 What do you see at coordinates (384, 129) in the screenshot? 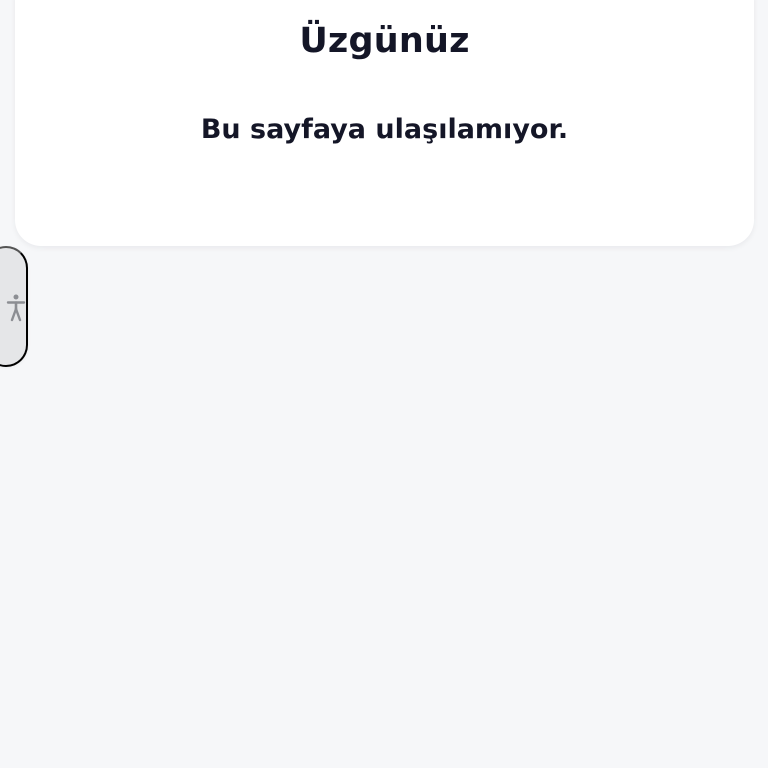
I see `error-message: Bu sayfaya ulaşılamıyor.` at bounding box center [384, 129].